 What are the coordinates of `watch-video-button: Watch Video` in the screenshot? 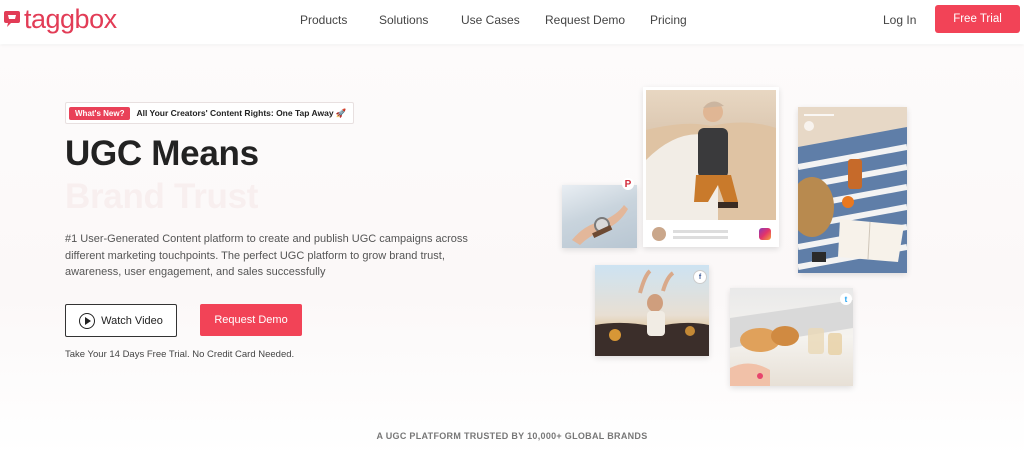 It's located at (121, 320).